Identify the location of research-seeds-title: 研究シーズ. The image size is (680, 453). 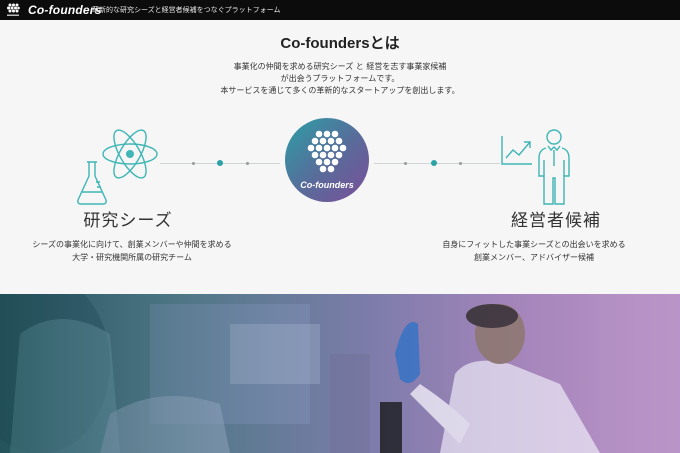
(128, 221).